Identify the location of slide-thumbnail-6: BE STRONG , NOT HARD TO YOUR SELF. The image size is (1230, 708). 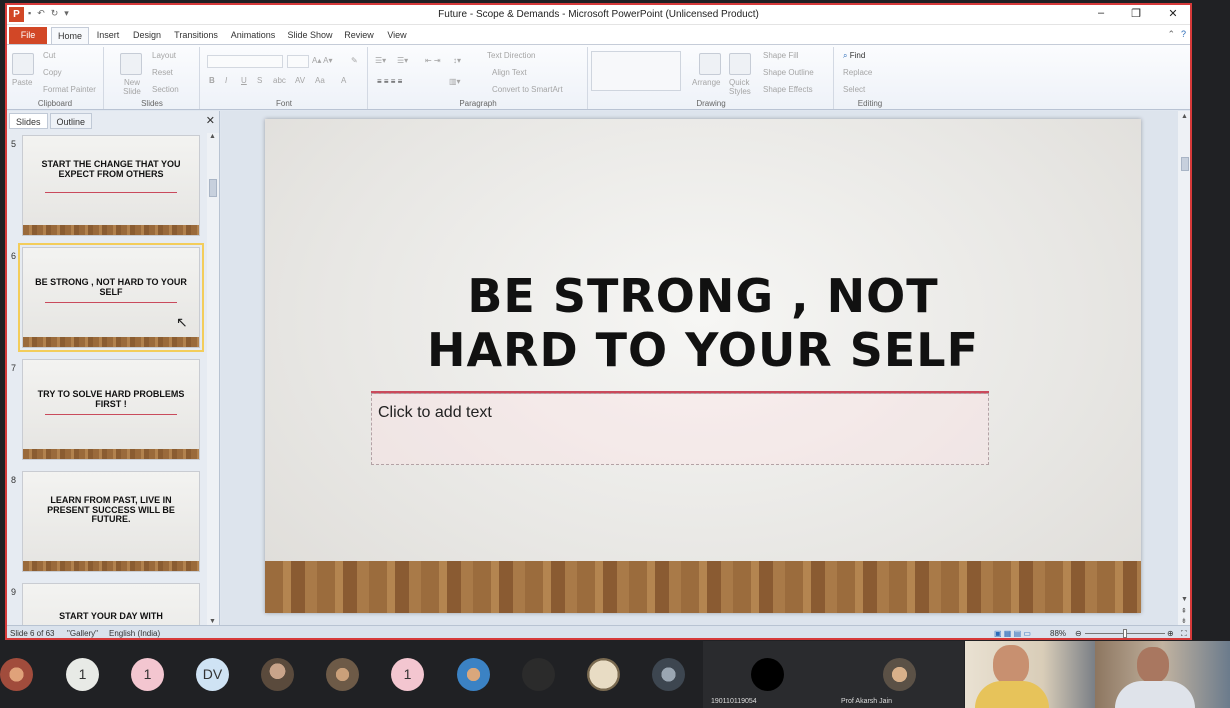
(111, 297).